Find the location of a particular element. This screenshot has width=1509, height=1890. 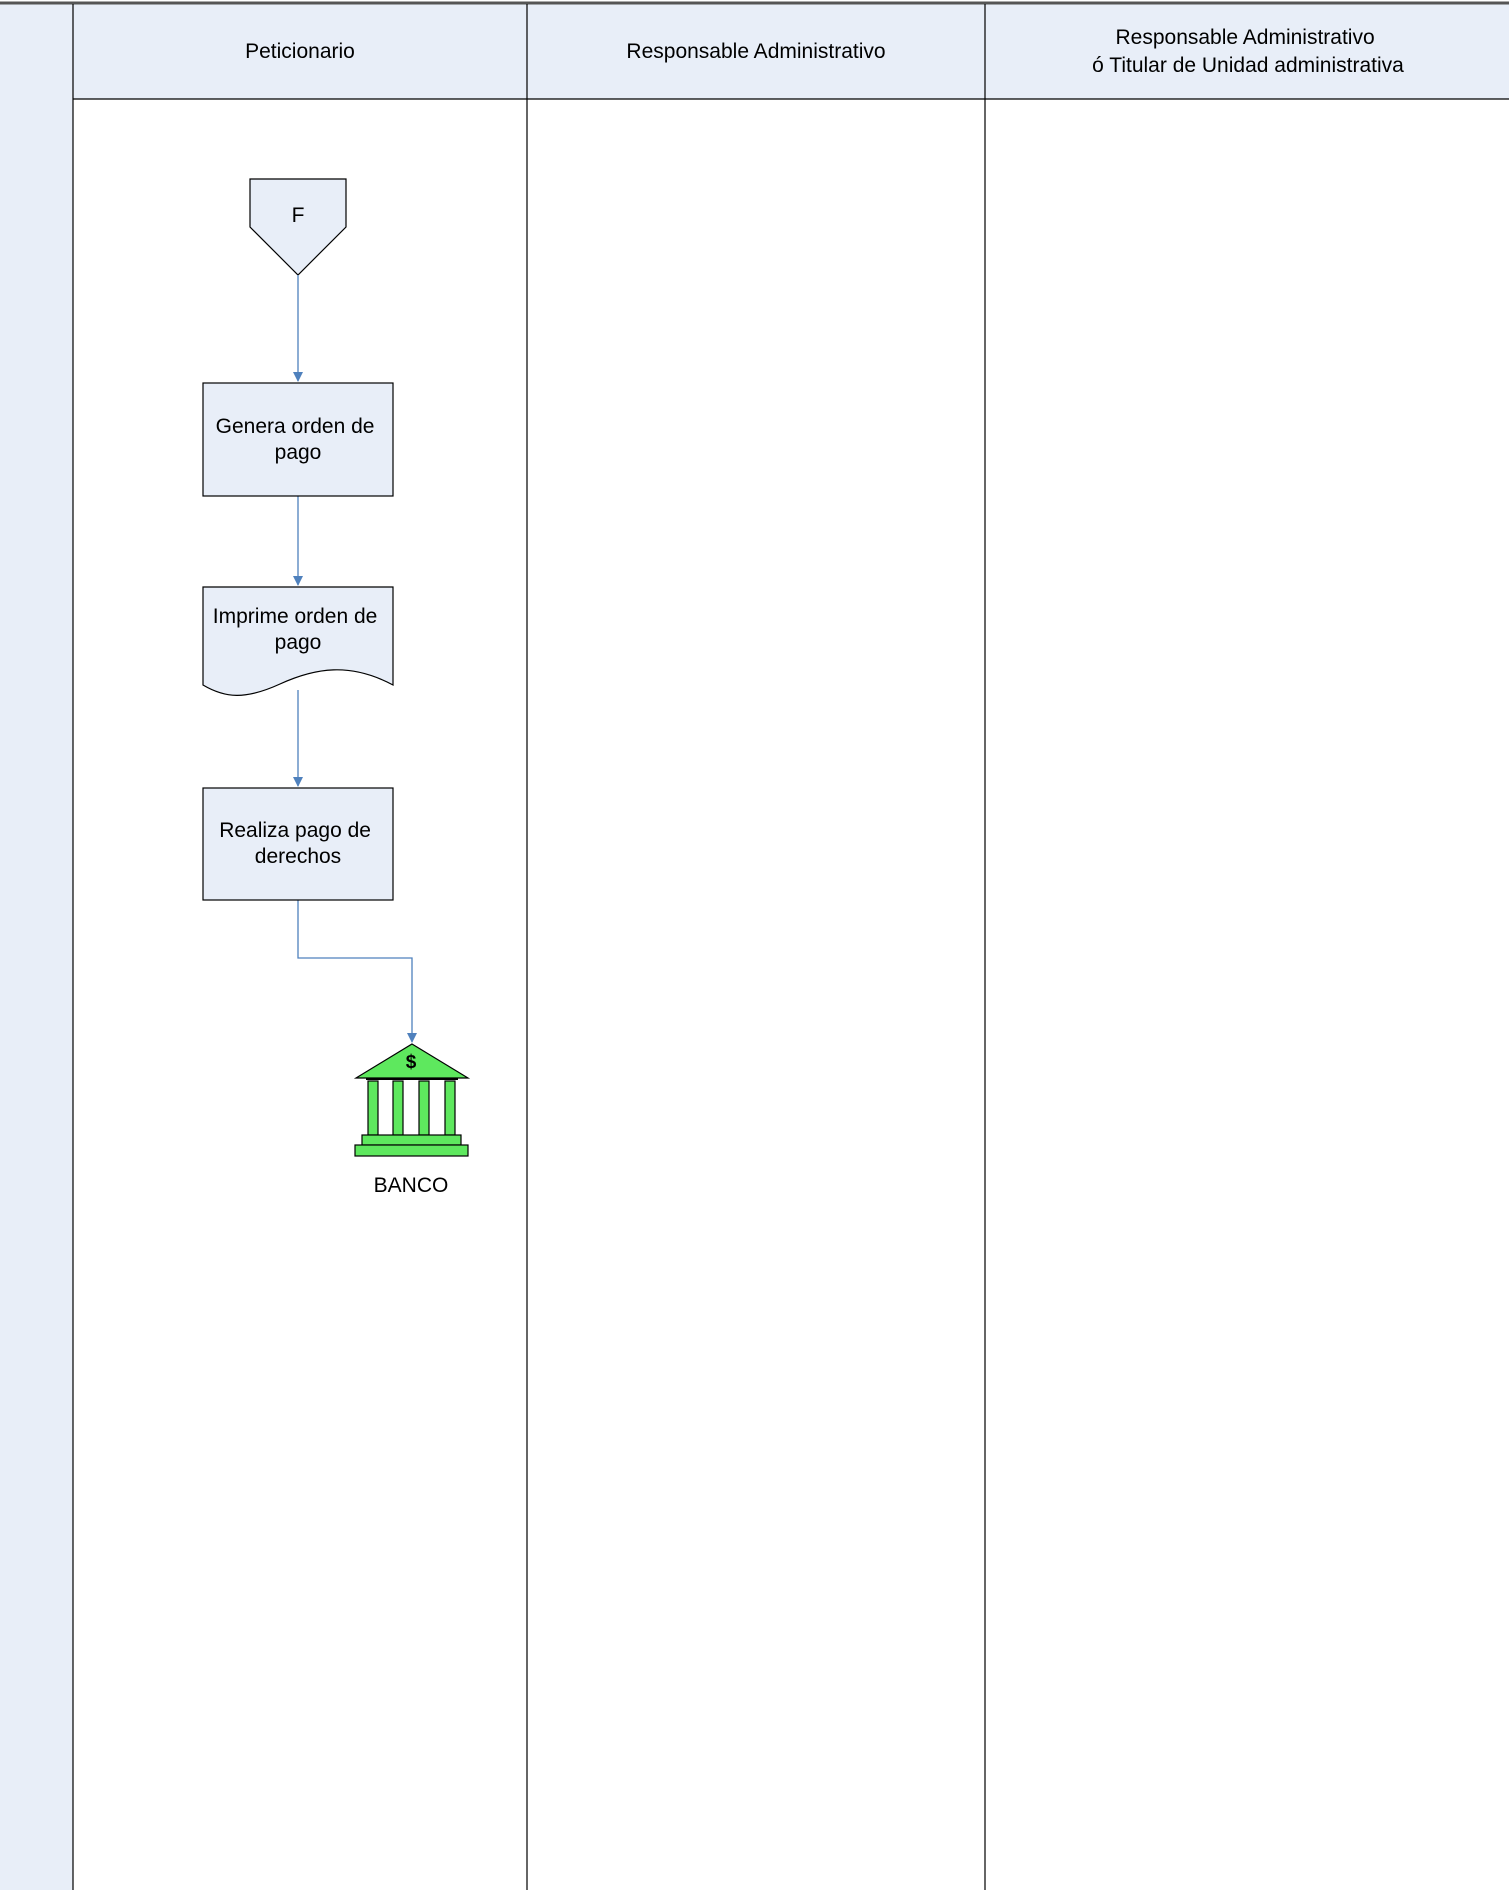

bank-label: BANCO is located at coordinates (411, 1185).